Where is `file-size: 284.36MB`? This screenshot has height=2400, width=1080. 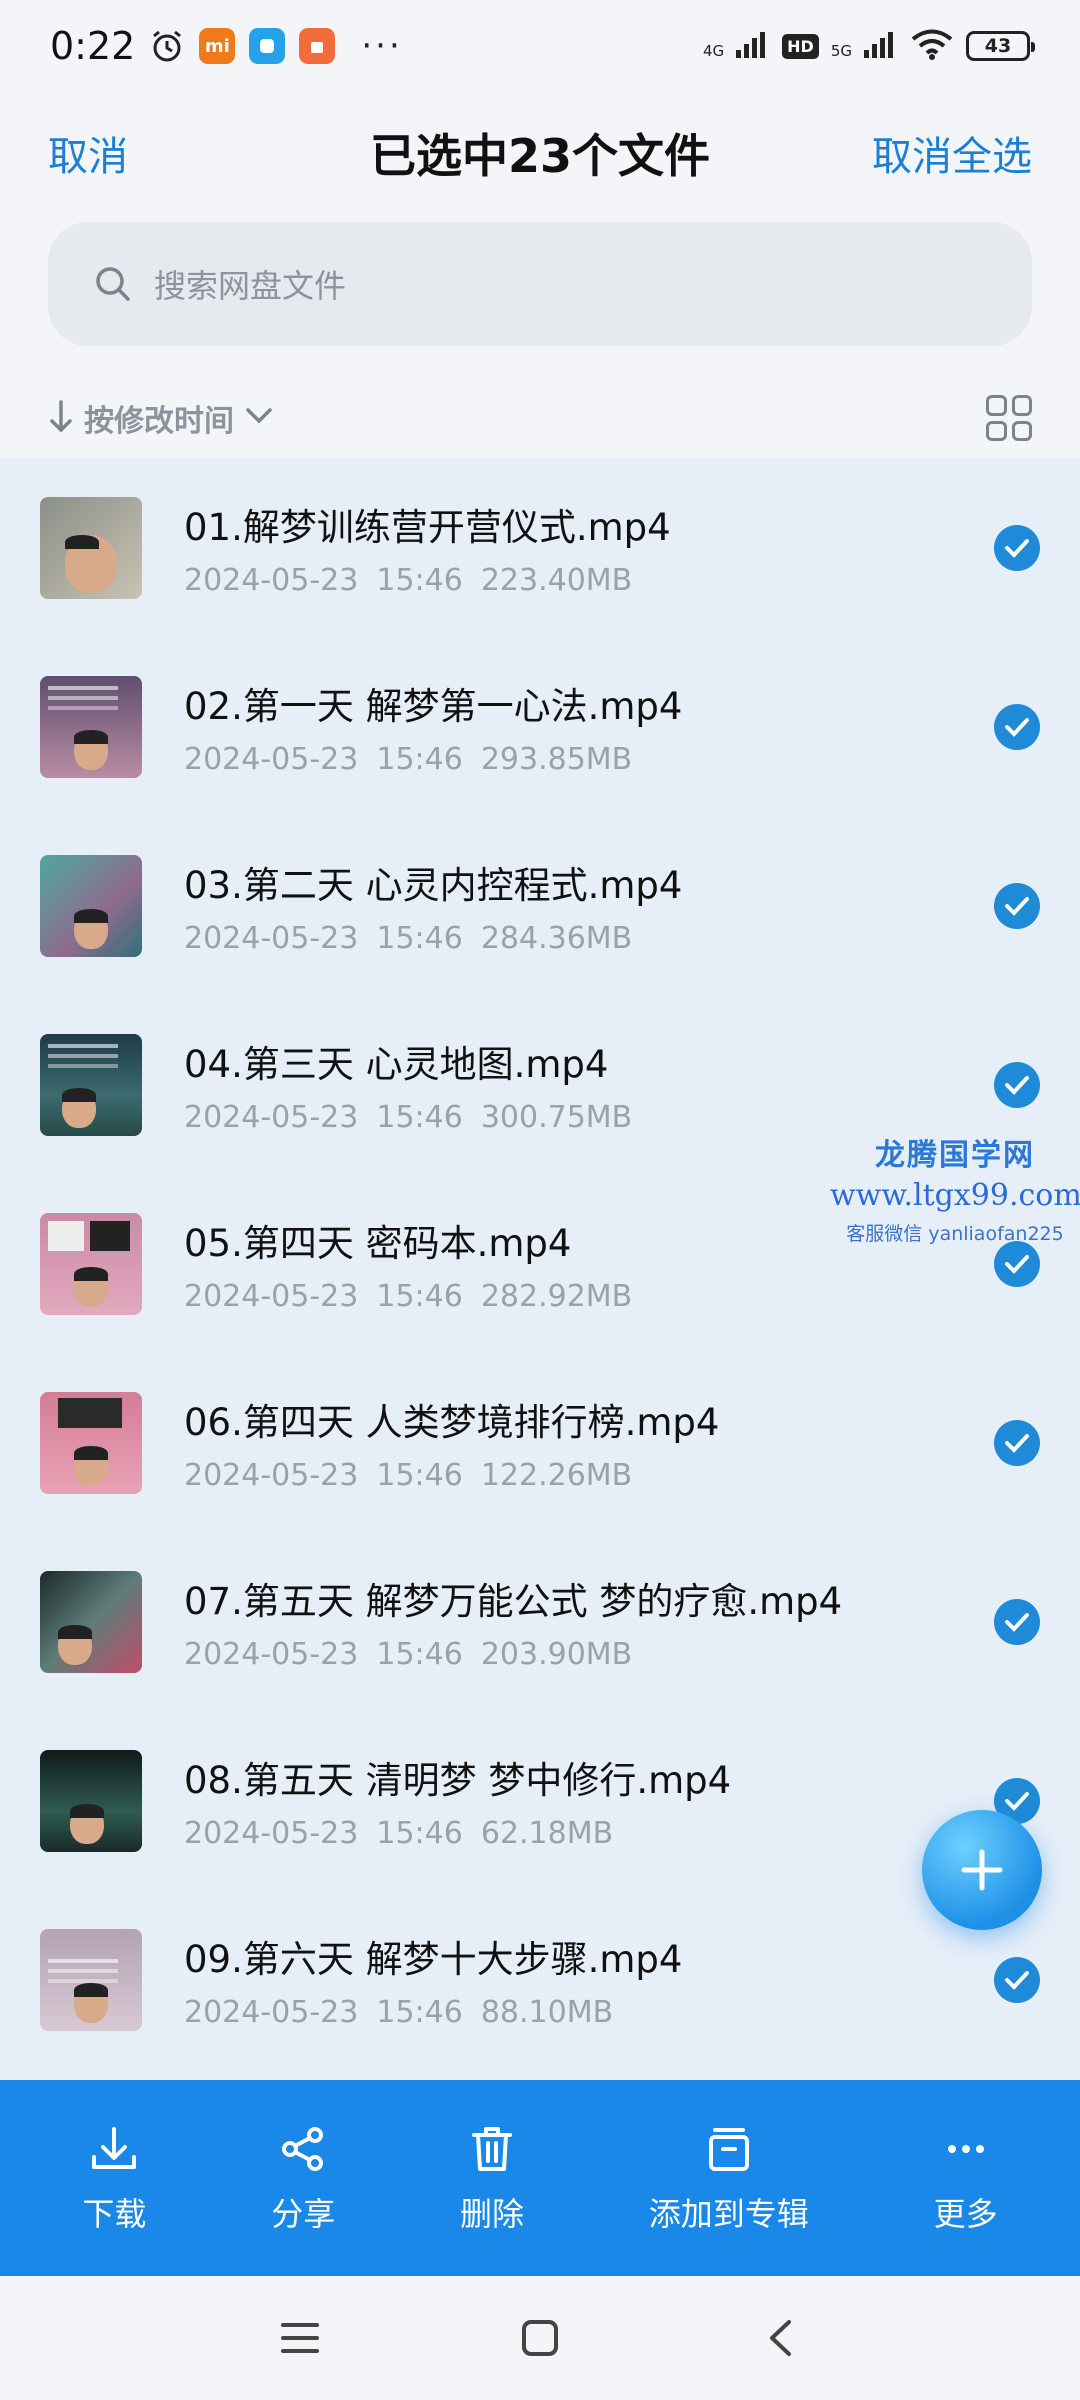 file-size: 284.36MB is located at coordinates (556, 938).